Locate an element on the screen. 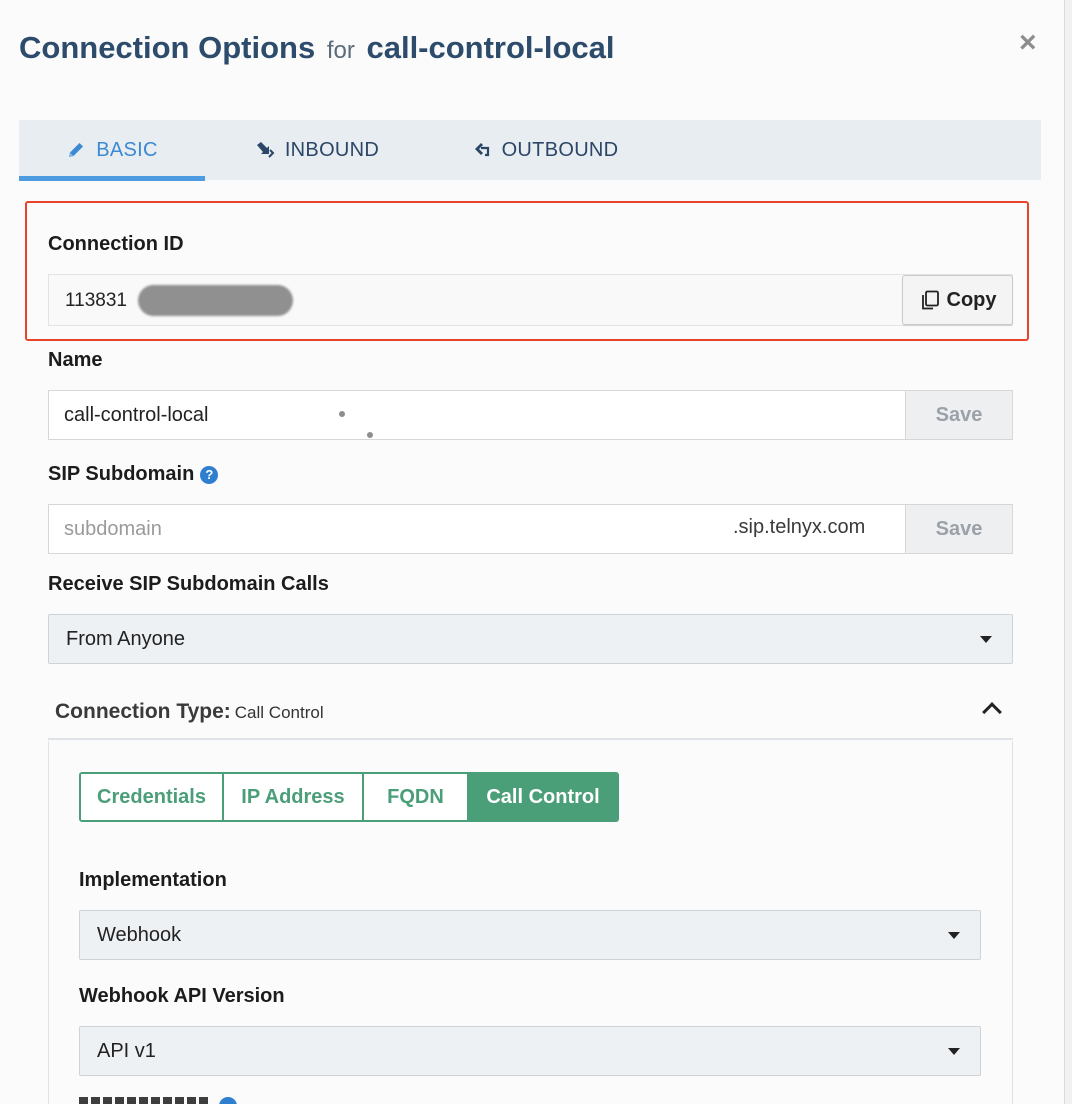 The image size is (1072, 1104). connection-type-header: Connection Type: Call Control is located at coordinates (530, 714).